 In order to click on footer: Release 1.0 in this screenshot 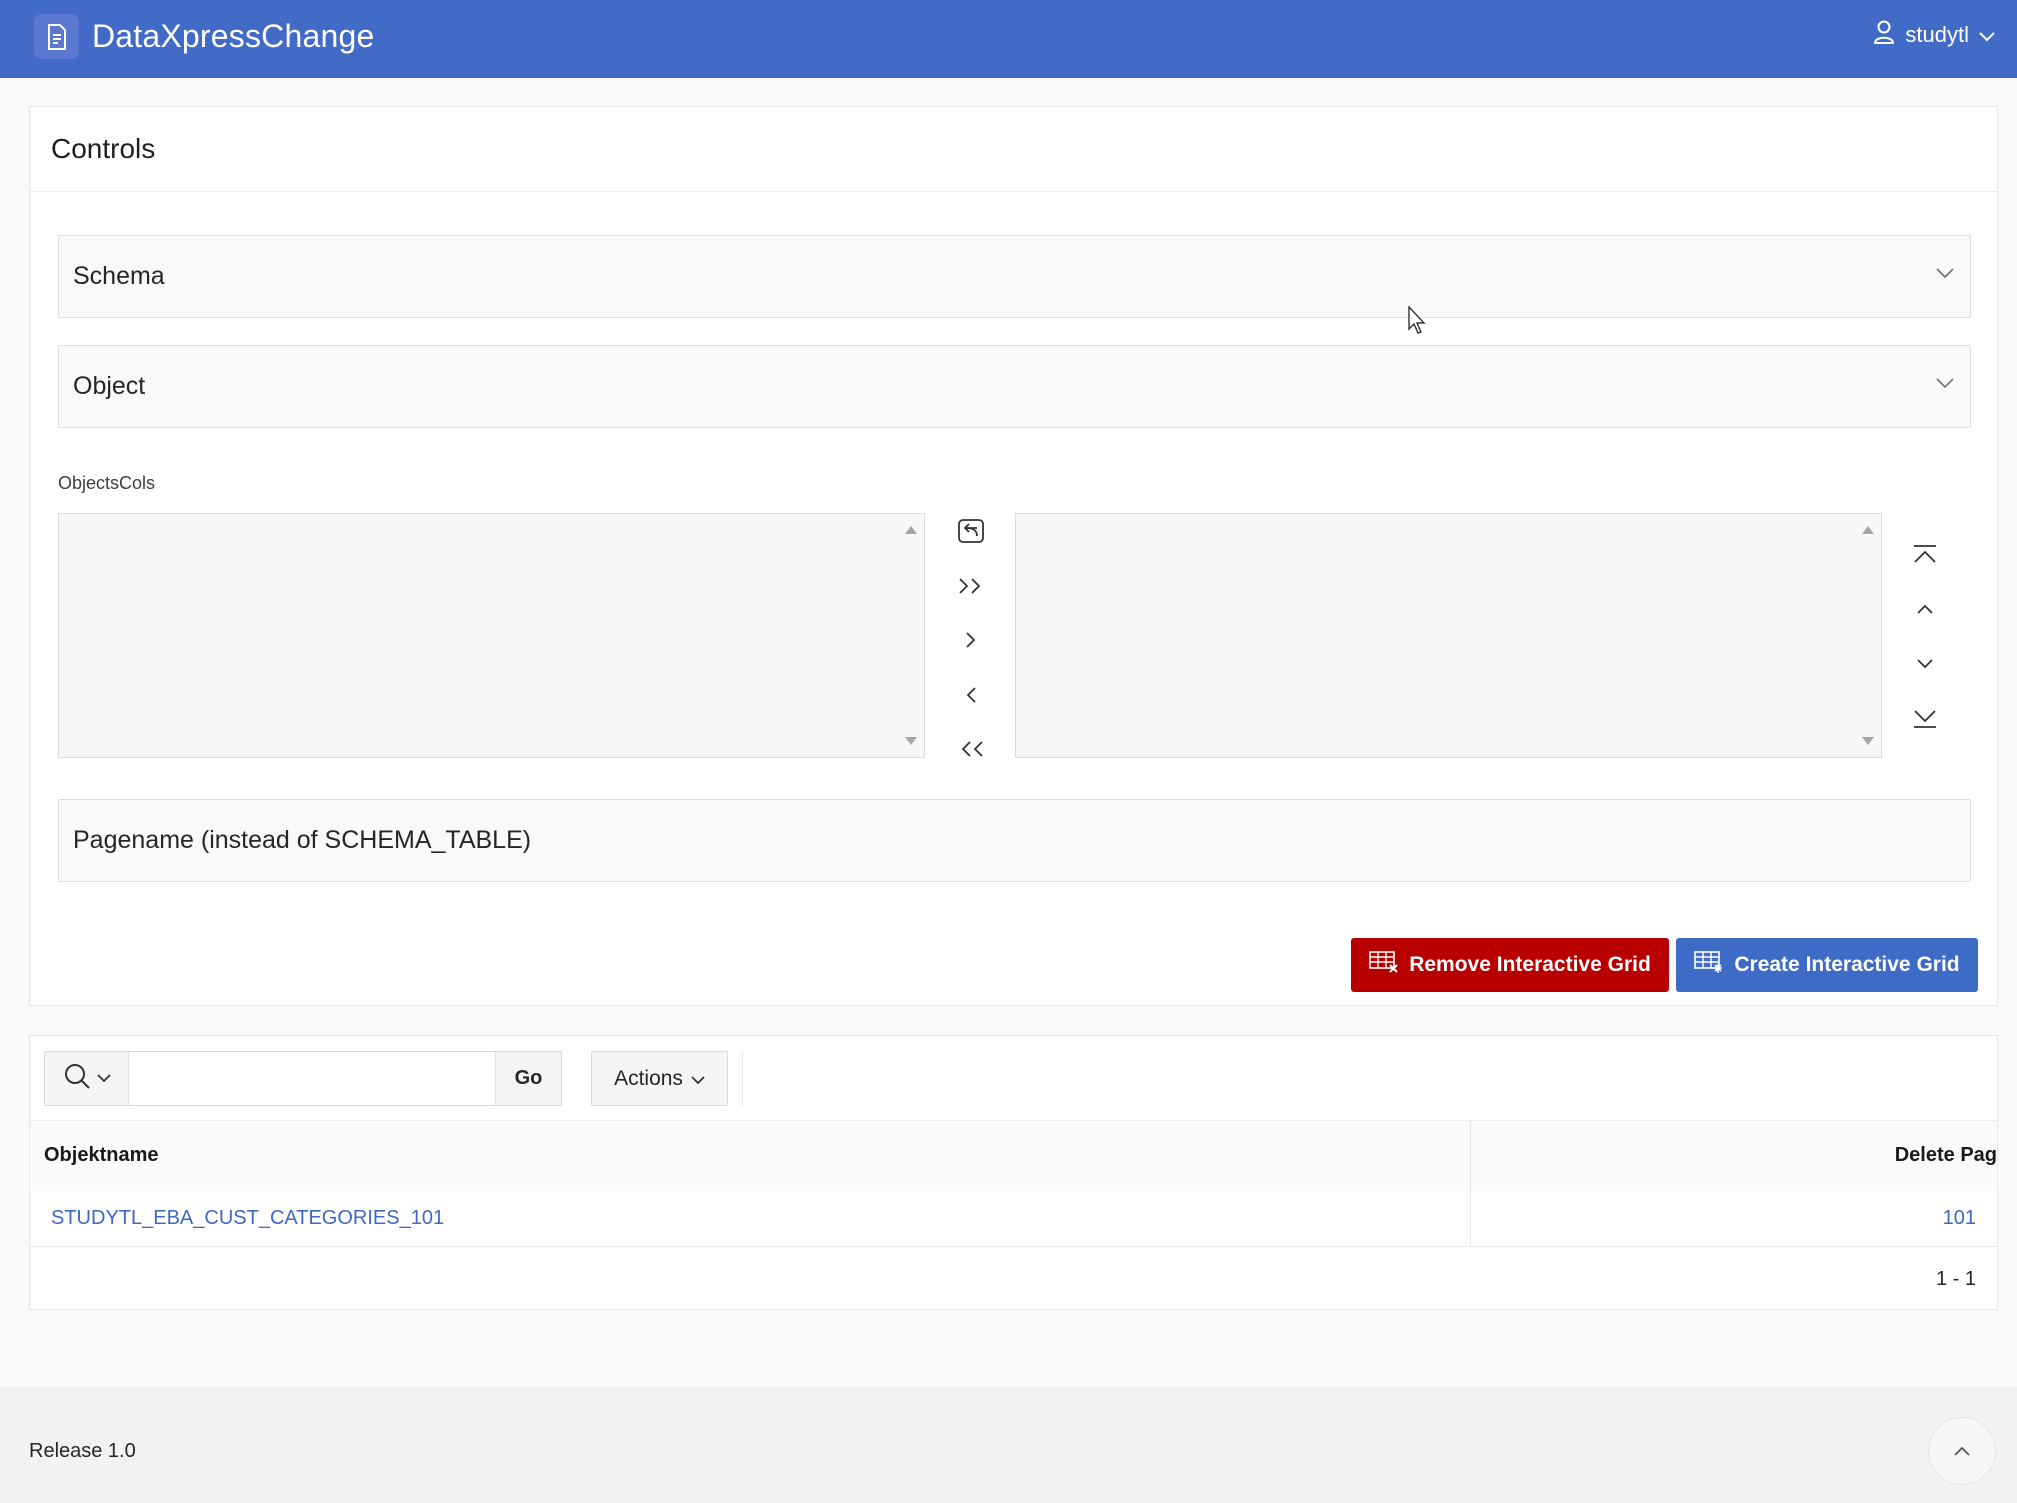, I will do `click(1008, 1444)`.